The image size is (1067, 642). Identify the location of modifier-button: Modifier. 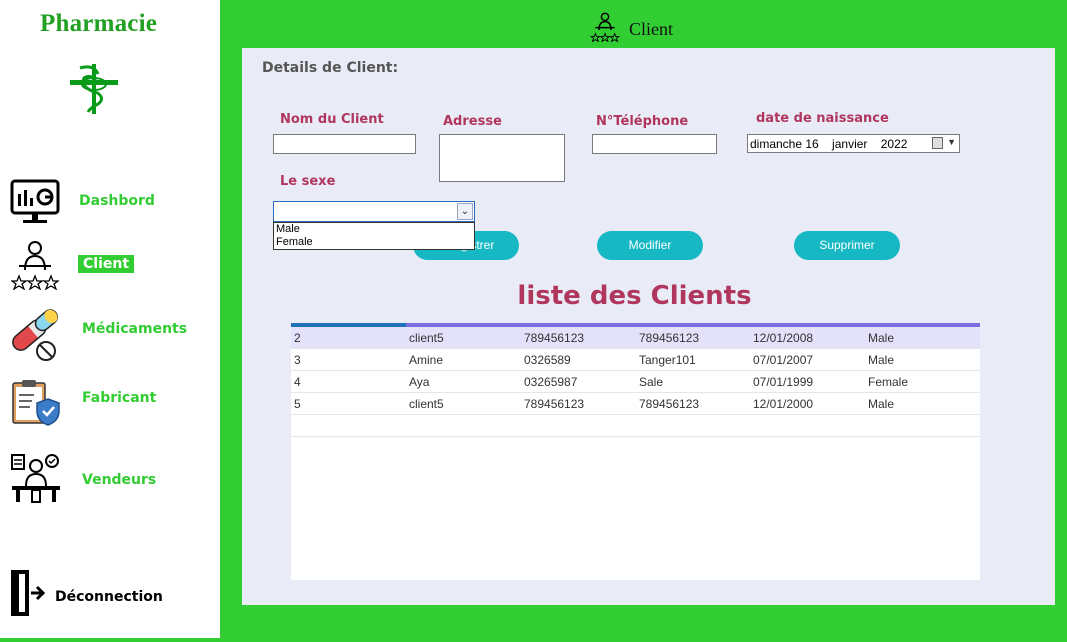
(650, 245).